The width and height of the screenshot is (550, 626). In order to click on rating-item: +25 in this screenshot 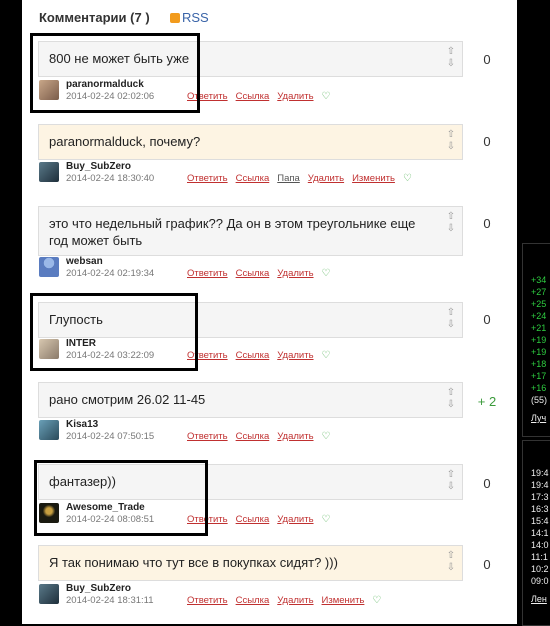, I will do `click(539, 304)`.